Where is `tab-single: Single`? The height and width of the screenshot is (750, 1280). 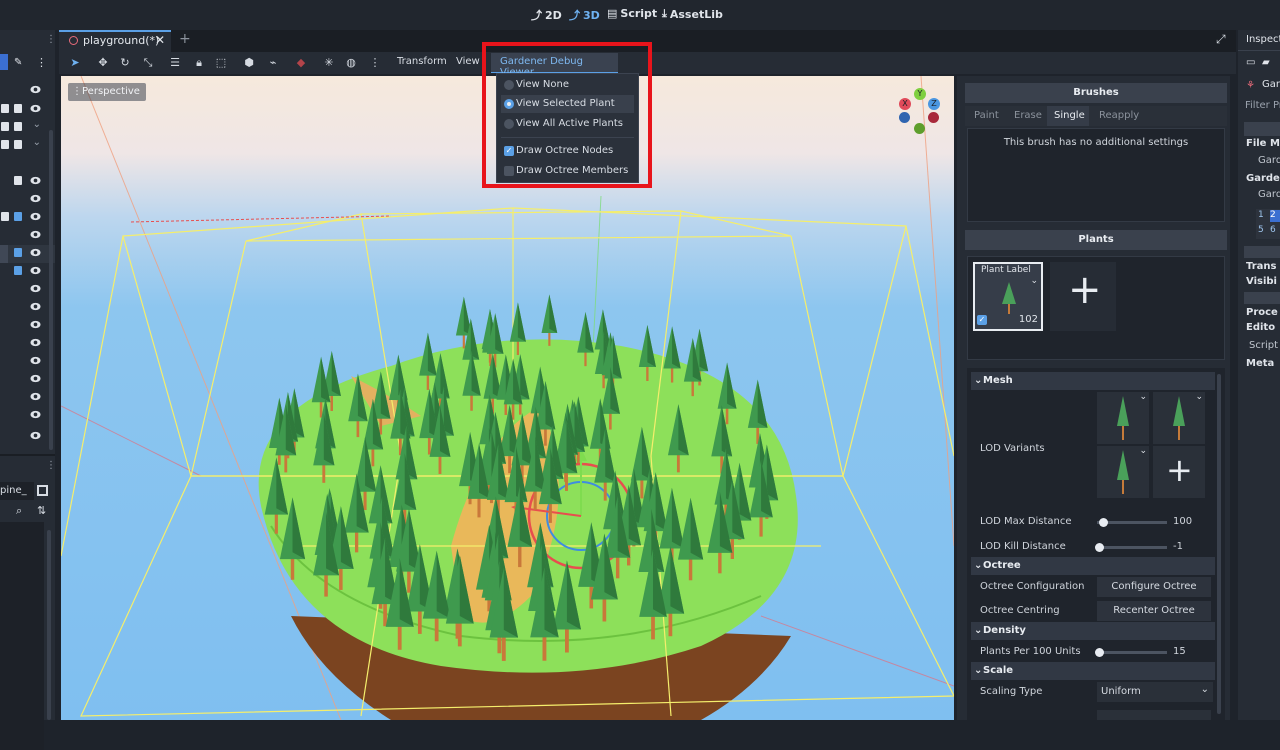
tab-single: Single is located at coordinates (1068, 116).